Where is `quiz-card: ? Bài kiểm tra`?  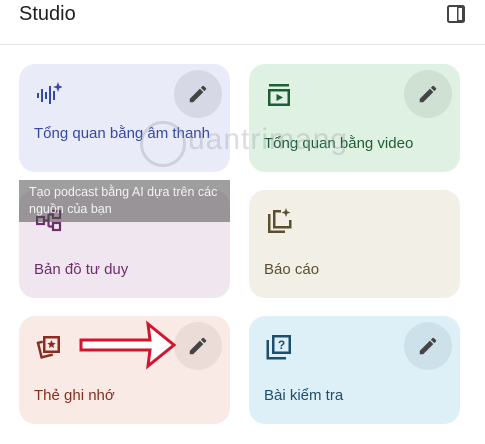 quiz-card: ? Bài kiểm tra is located at coordinates (354, 370).